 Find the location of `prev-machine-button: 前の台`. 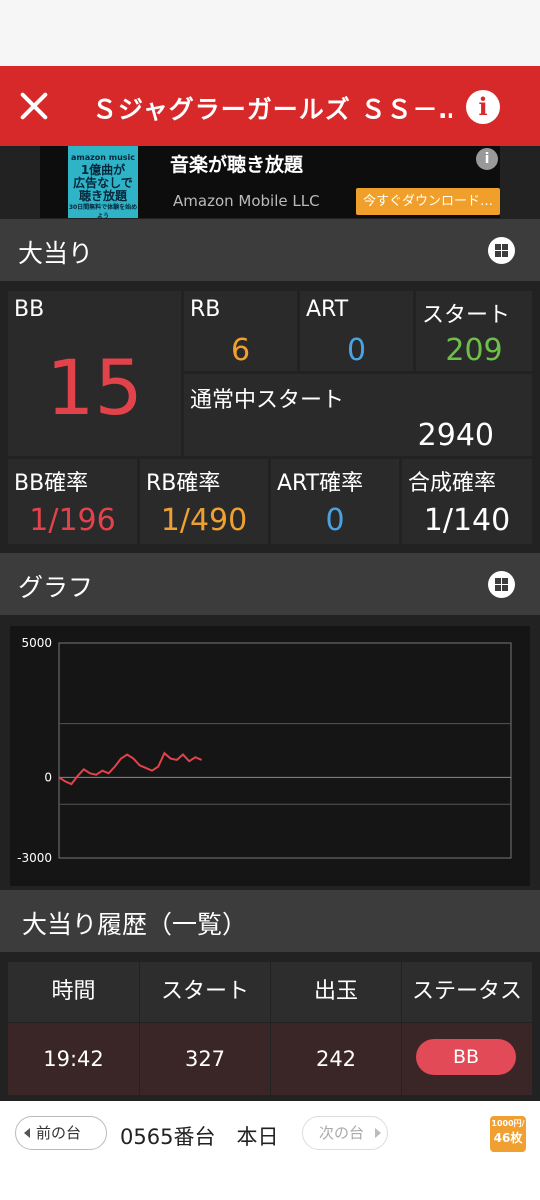

prev-machine-button: 前の台 is located at coordinates (61, 1133).